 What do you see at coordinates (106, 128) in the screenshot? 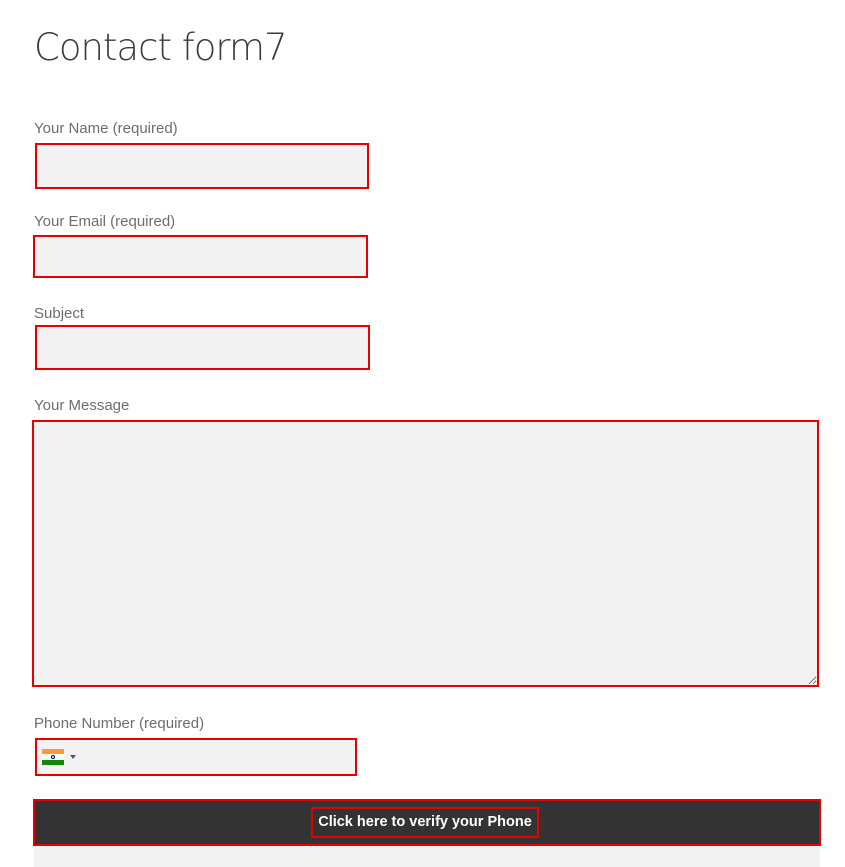
I see `name-label: Your Name (required)` at bounding box center [106, 128].